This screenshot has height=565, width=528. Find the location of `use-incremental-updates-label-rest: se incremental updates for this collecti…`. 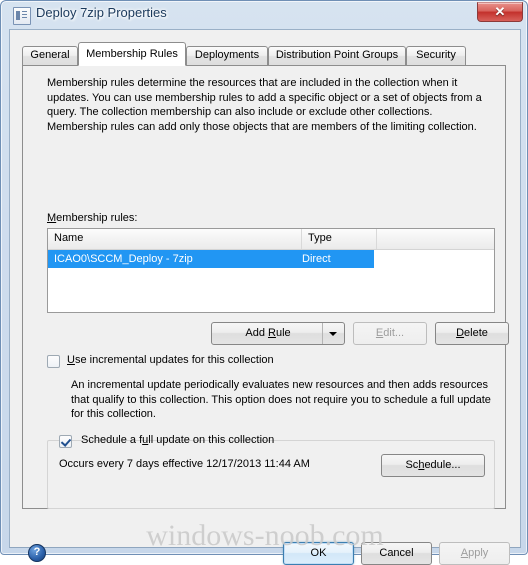

use-incremental-updates-label-rest: se incremental updates for this collecti… is located at coordinates (174, 360).